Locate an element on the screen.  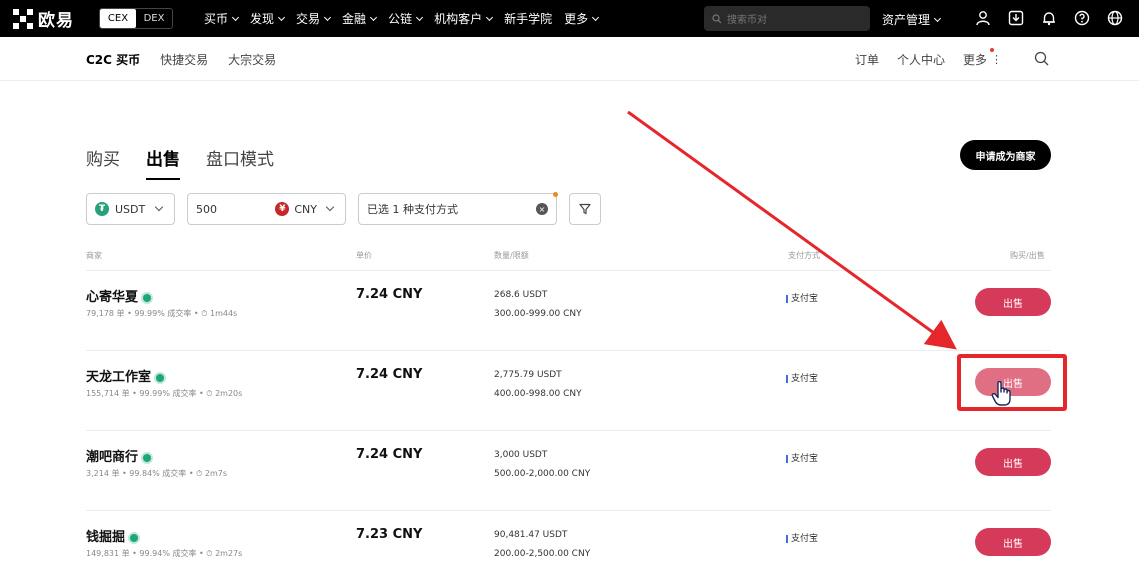
amount-value: 500 is located at coordinates (206, 209).